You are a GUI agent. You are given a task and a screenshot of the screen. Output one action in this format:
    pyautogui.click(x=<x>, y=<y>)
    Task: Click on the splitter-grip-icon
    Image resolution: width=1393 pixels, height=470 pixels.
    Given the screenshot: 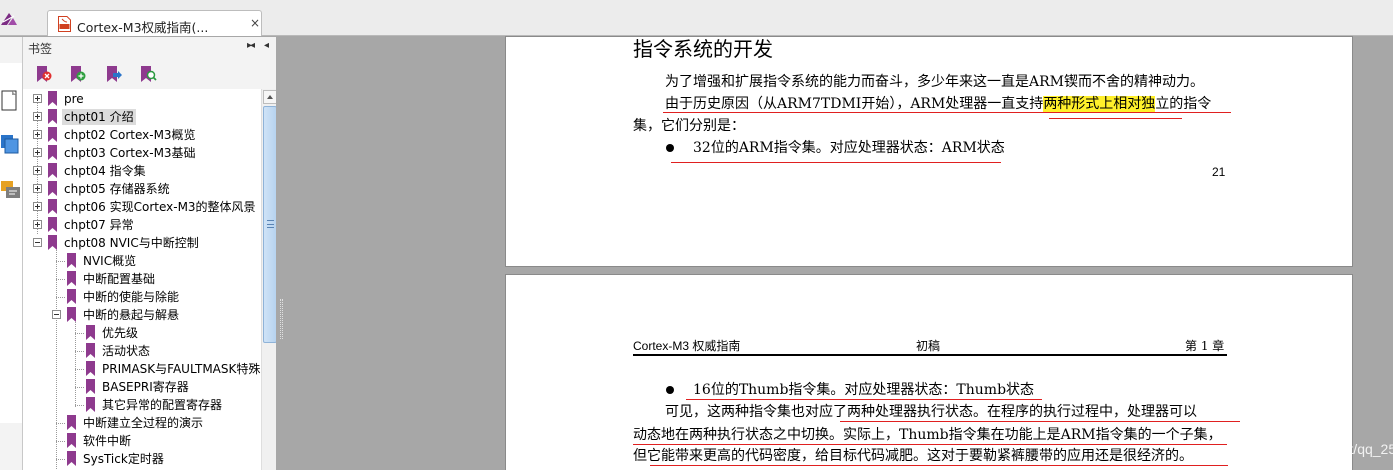 What is the action you would take?
    pyautogui.click(x=281, y=319)
    